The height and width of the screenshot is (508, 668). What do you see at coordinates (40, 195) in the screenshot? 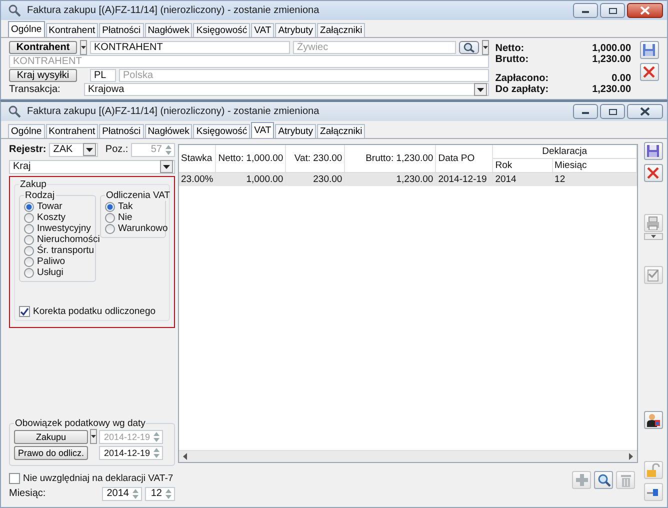
I see `group-title: Rodzaj` at bounding box center [40, 195].